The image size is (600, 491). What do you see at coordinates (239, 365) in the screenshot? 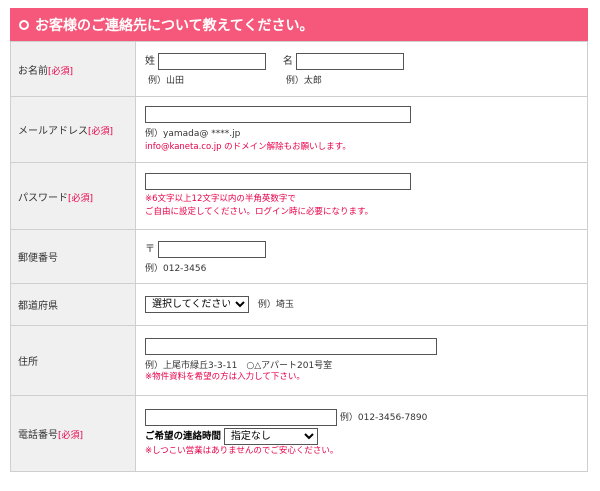
I see `address-example: 例）上尾市緑丘3-3-11 ○△アパート201号室` at bounding box center [239, 365].